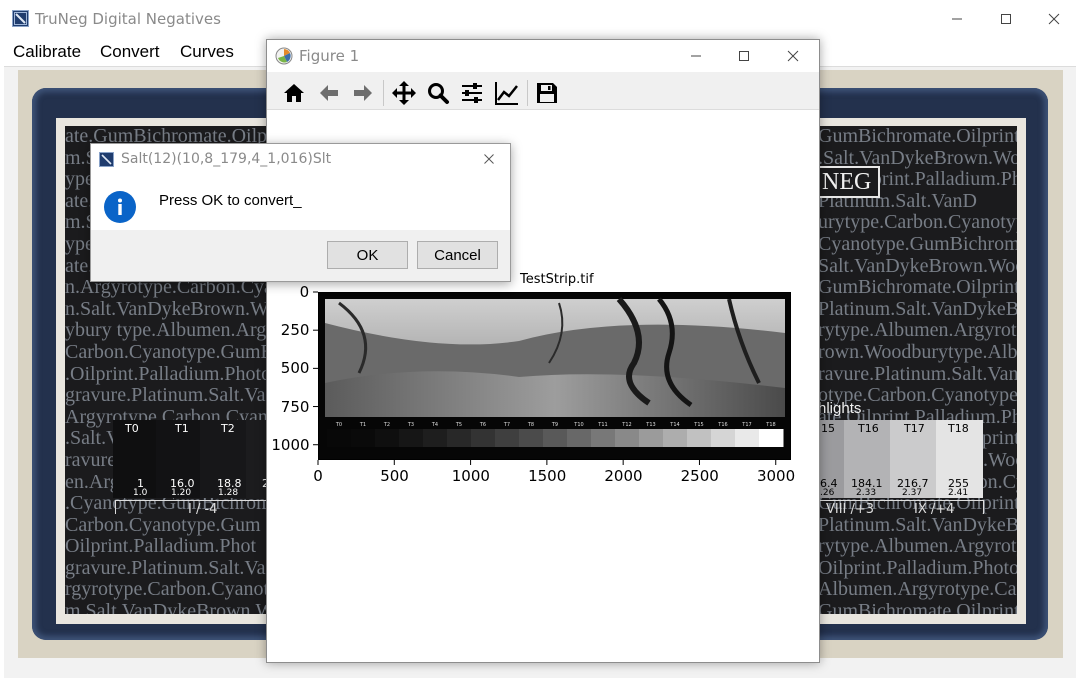  I want to click on window-left-edge, so click(2, 374).